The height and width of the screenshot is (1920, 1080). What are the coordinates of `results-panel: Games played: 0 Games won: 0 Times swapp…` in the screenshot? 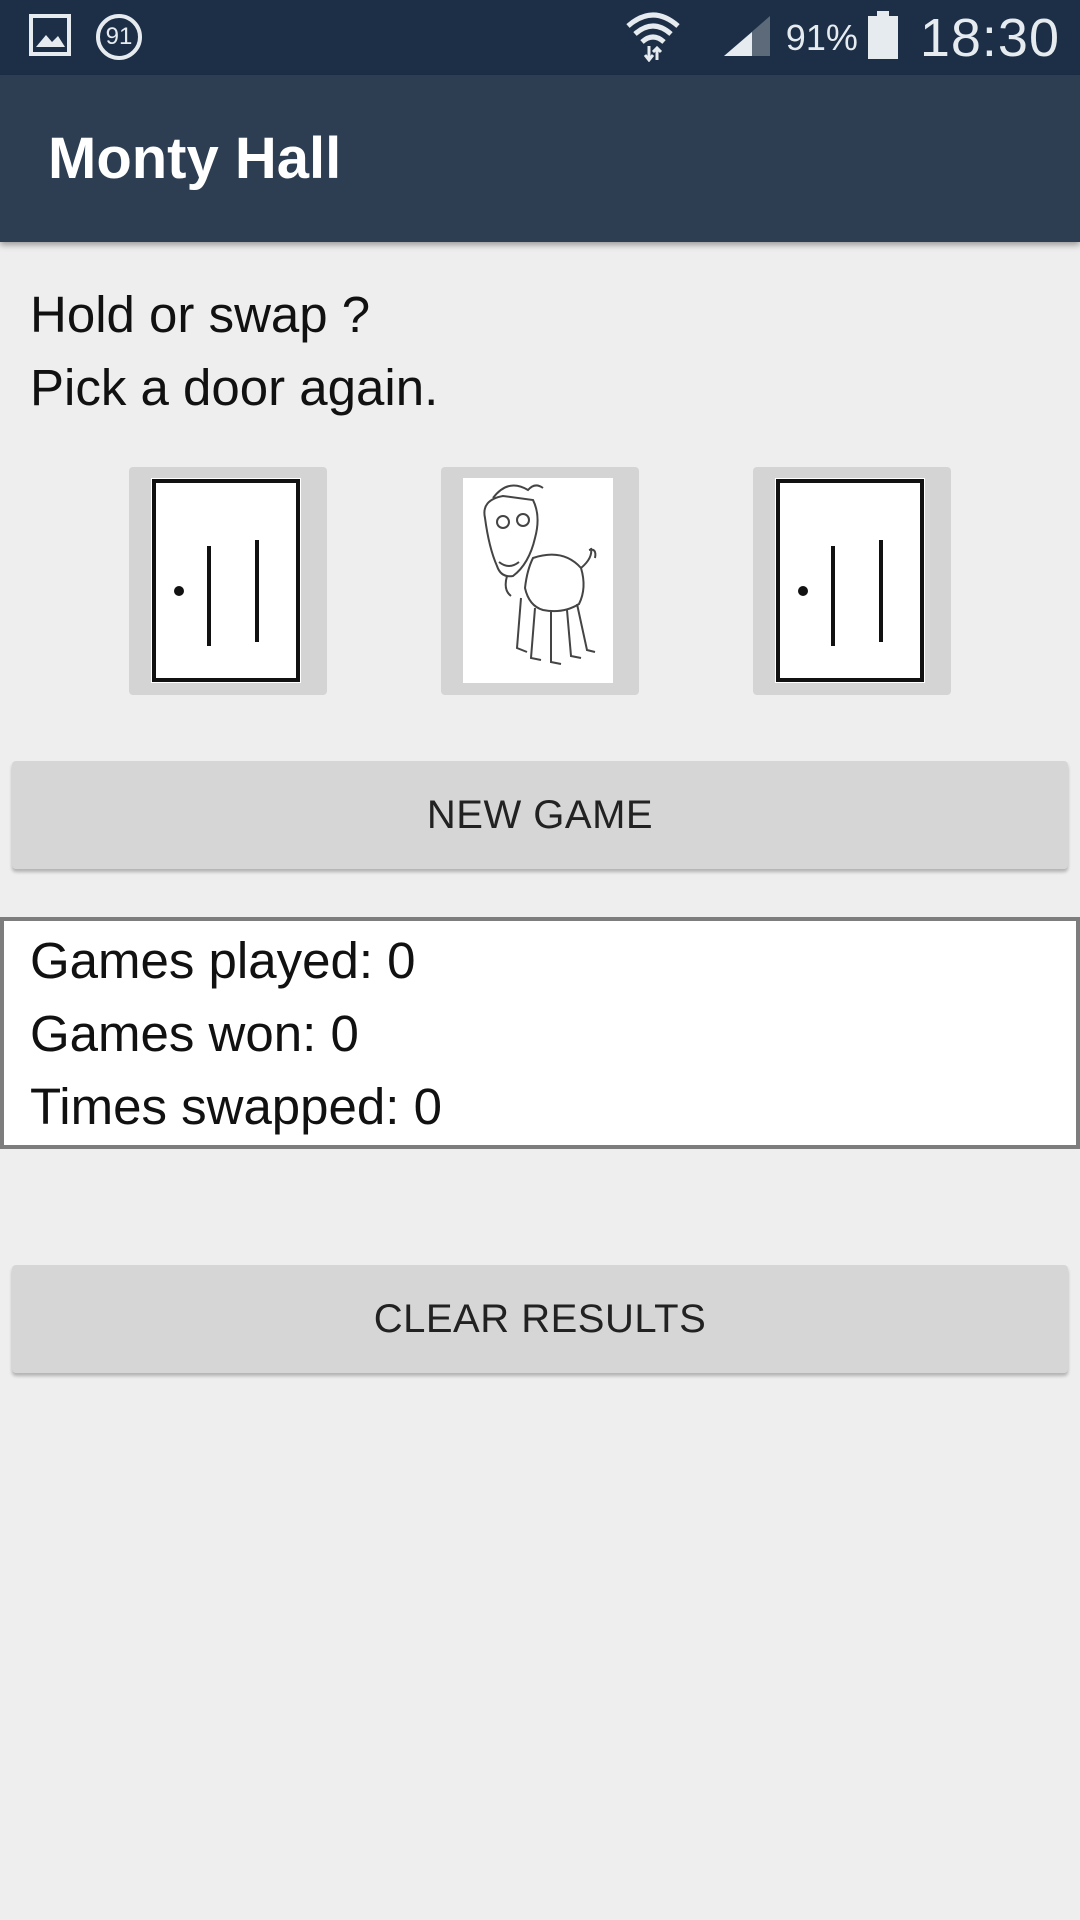 It's located at (540, 1033).